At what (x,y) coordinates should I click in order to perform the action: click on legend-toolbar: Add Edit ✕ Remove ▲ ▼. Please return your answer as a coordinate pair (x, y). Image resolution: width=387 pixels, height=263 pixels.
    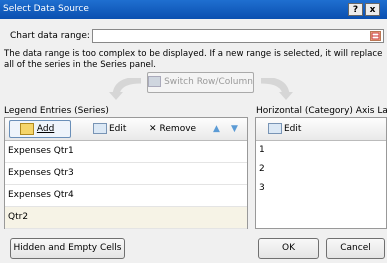
    Looking at the image, I should click on (126, 129).